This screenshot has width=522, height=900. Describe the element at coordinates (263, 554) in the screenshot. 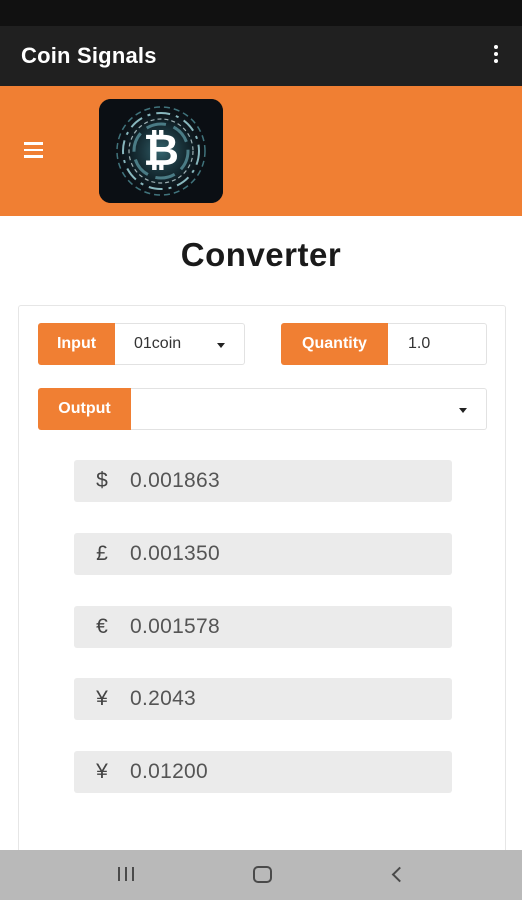

I see `result-row-gbp: £ 0.001350` at that location.